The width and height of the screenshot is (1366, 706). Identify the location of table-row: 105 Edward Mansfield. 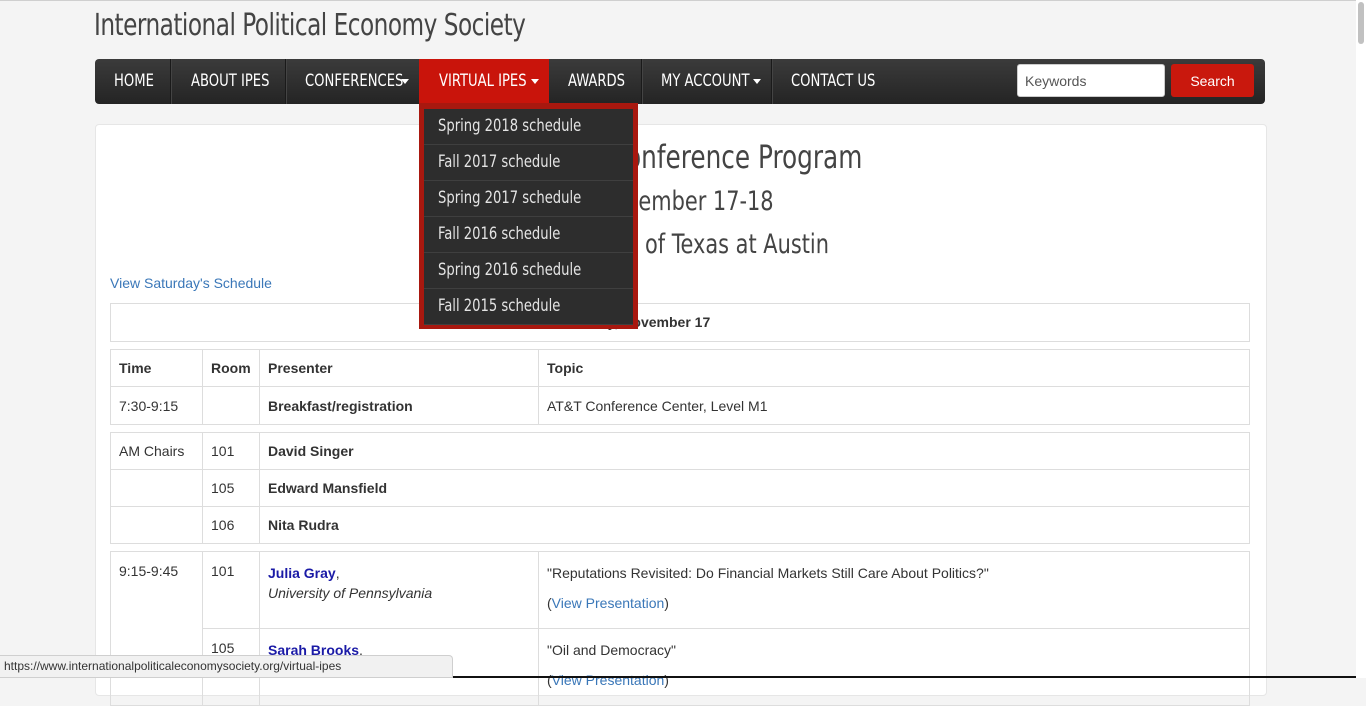
(680, 488).